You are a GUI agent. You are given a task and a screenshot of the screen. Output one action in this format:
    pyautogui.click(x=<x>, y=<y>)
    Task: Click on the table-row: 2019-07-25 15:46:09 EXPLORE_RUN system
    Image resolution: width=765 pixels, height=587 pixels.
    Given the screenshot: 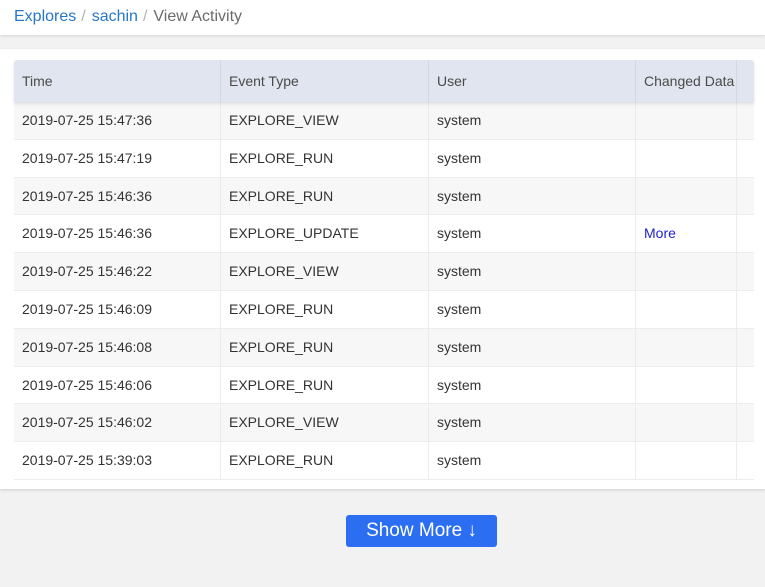 What is the action you would take?
    pyautogui.click(x=384, y=309)
    